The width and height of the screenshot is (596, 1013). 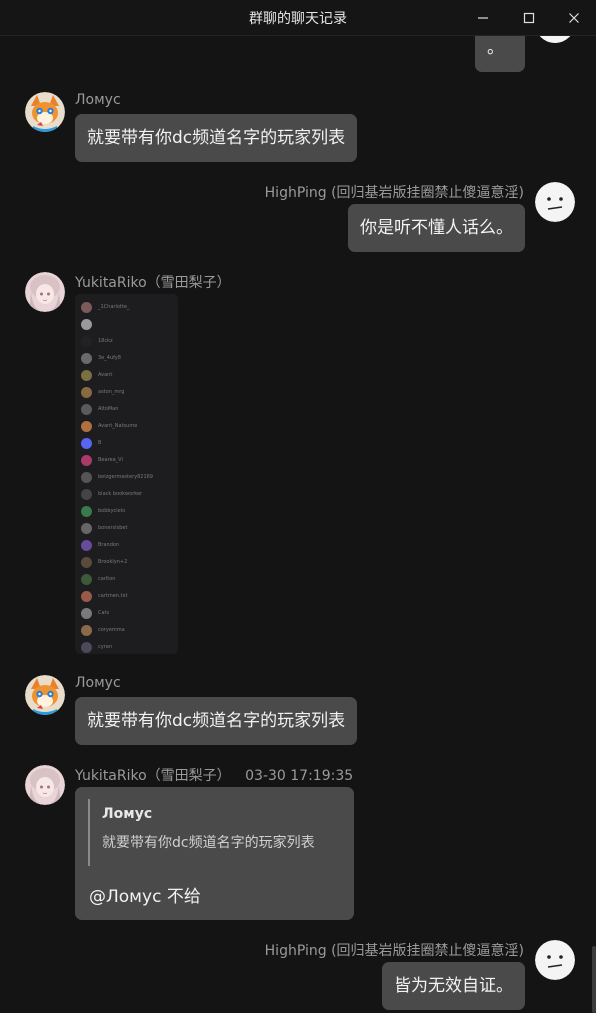 I want to click on minimize-button, so click(x=483, y=17).